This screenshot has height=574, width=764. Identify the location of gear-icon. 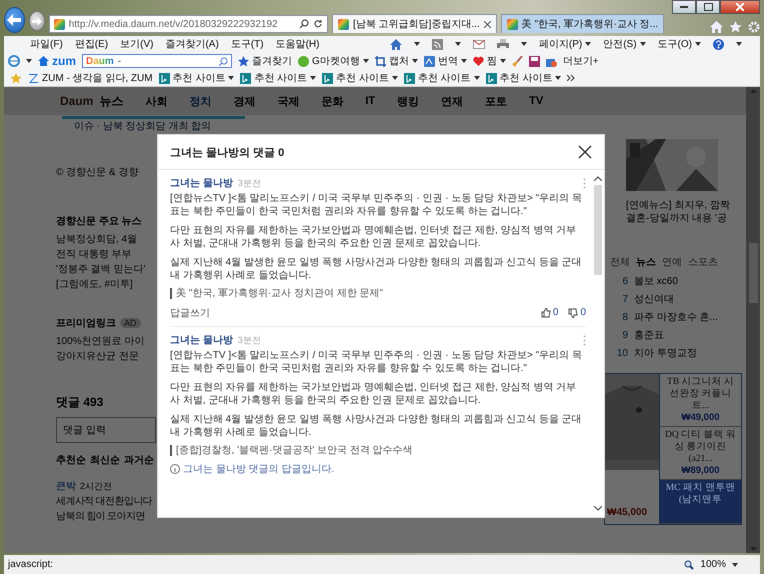
(754, 27).